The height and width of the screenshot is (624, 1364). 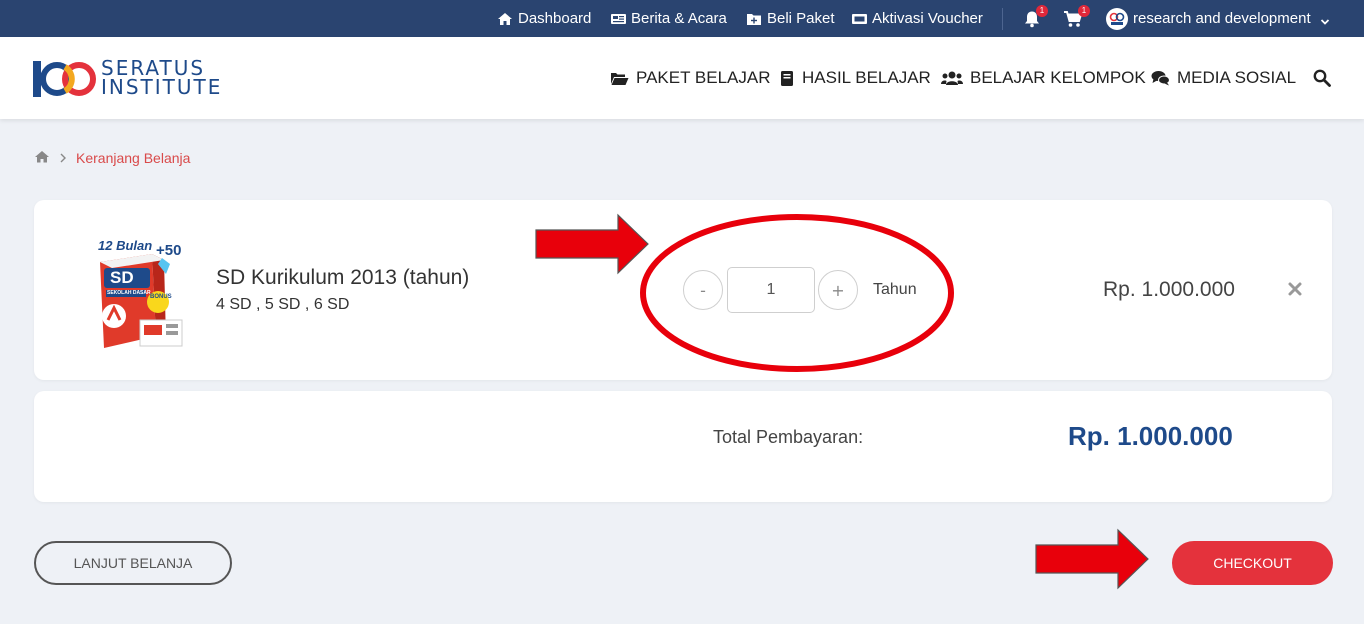 What do you see at coordinates (801, 18) in the screenshot?
I see `buy-package-label: Beli Paket` at bounding box center [801, 18].